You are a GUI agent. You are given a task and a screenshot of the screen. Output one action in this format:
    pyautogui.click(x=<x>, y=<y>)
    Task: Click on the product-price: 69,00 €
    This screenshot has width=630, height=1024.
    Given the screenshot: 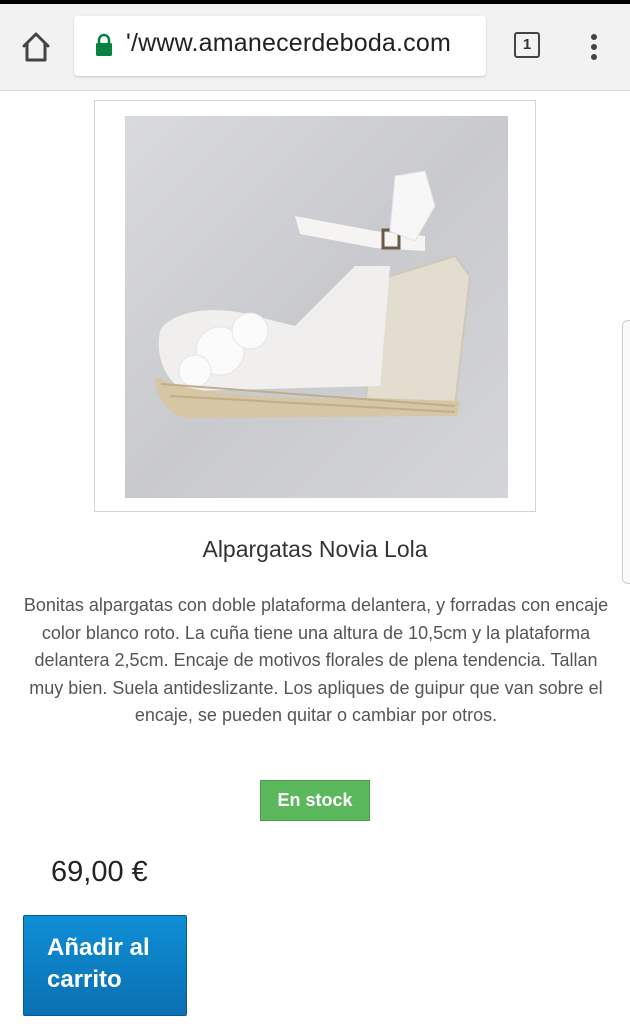 What is the action you would take?
    pyautogui.click(x=99, y=872)
    